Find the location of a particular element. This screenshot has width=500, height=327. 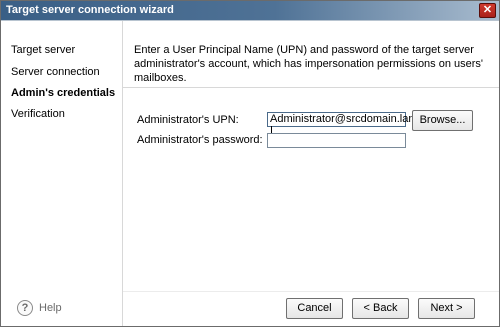

back-button: < Back is located at coordinates (380, 308).